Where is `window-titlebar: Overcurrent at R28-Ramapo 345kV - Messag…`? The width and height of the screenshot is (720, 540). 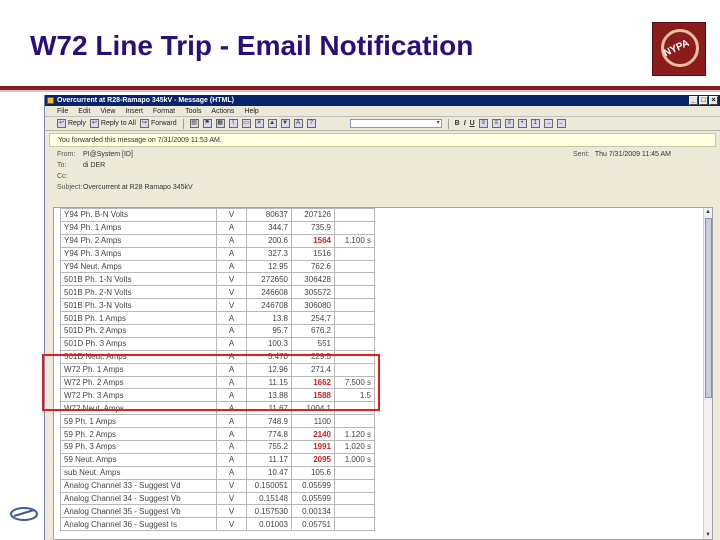 window-titlebar: Overcurrent at R28-Ramapo 345kV - Messag… is located at coordinates (382, 100).